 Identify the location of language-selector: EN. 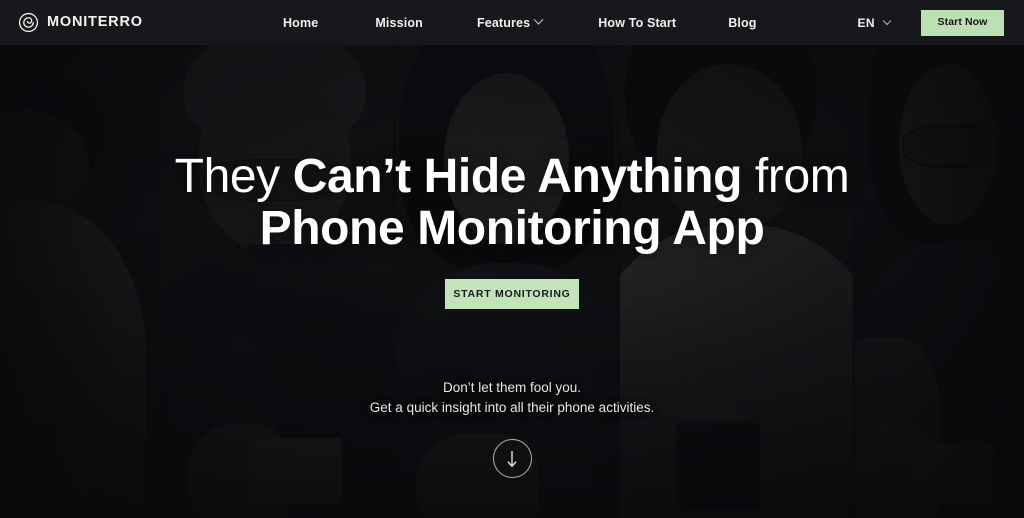
(874, 22).